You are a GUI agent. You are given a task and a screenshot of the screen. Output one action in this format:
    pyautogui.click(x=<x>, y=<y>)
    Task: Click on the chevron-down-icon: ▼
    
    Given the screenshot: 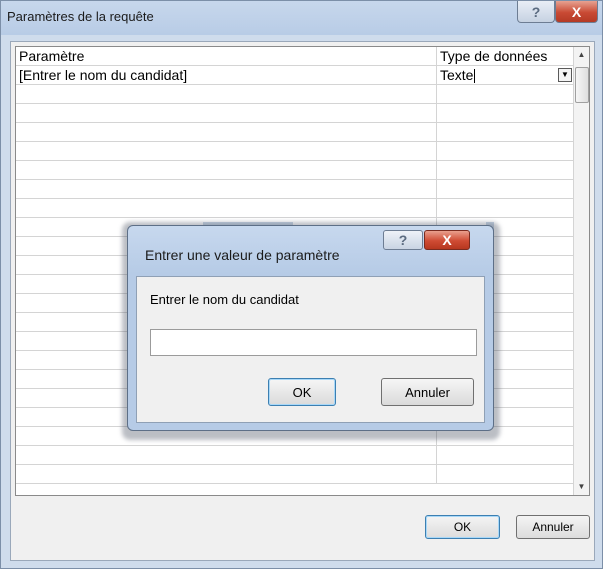 What is the action you would take?
    pyautogui.click(x=565, y=74)
    